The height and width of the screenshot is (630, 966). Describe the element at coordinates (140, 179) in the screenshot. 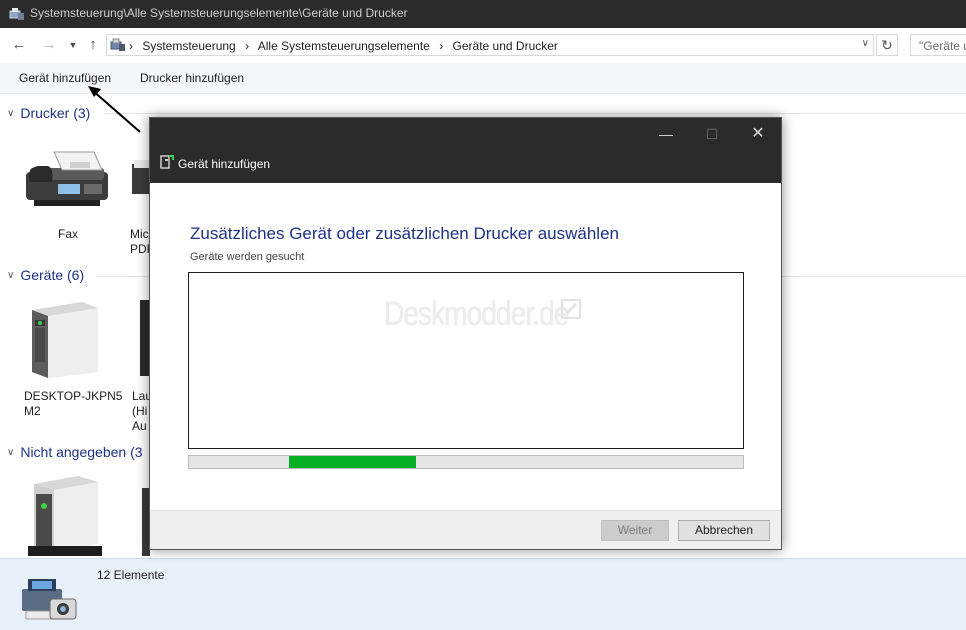

I see `pdf-printer-icon` at that location.